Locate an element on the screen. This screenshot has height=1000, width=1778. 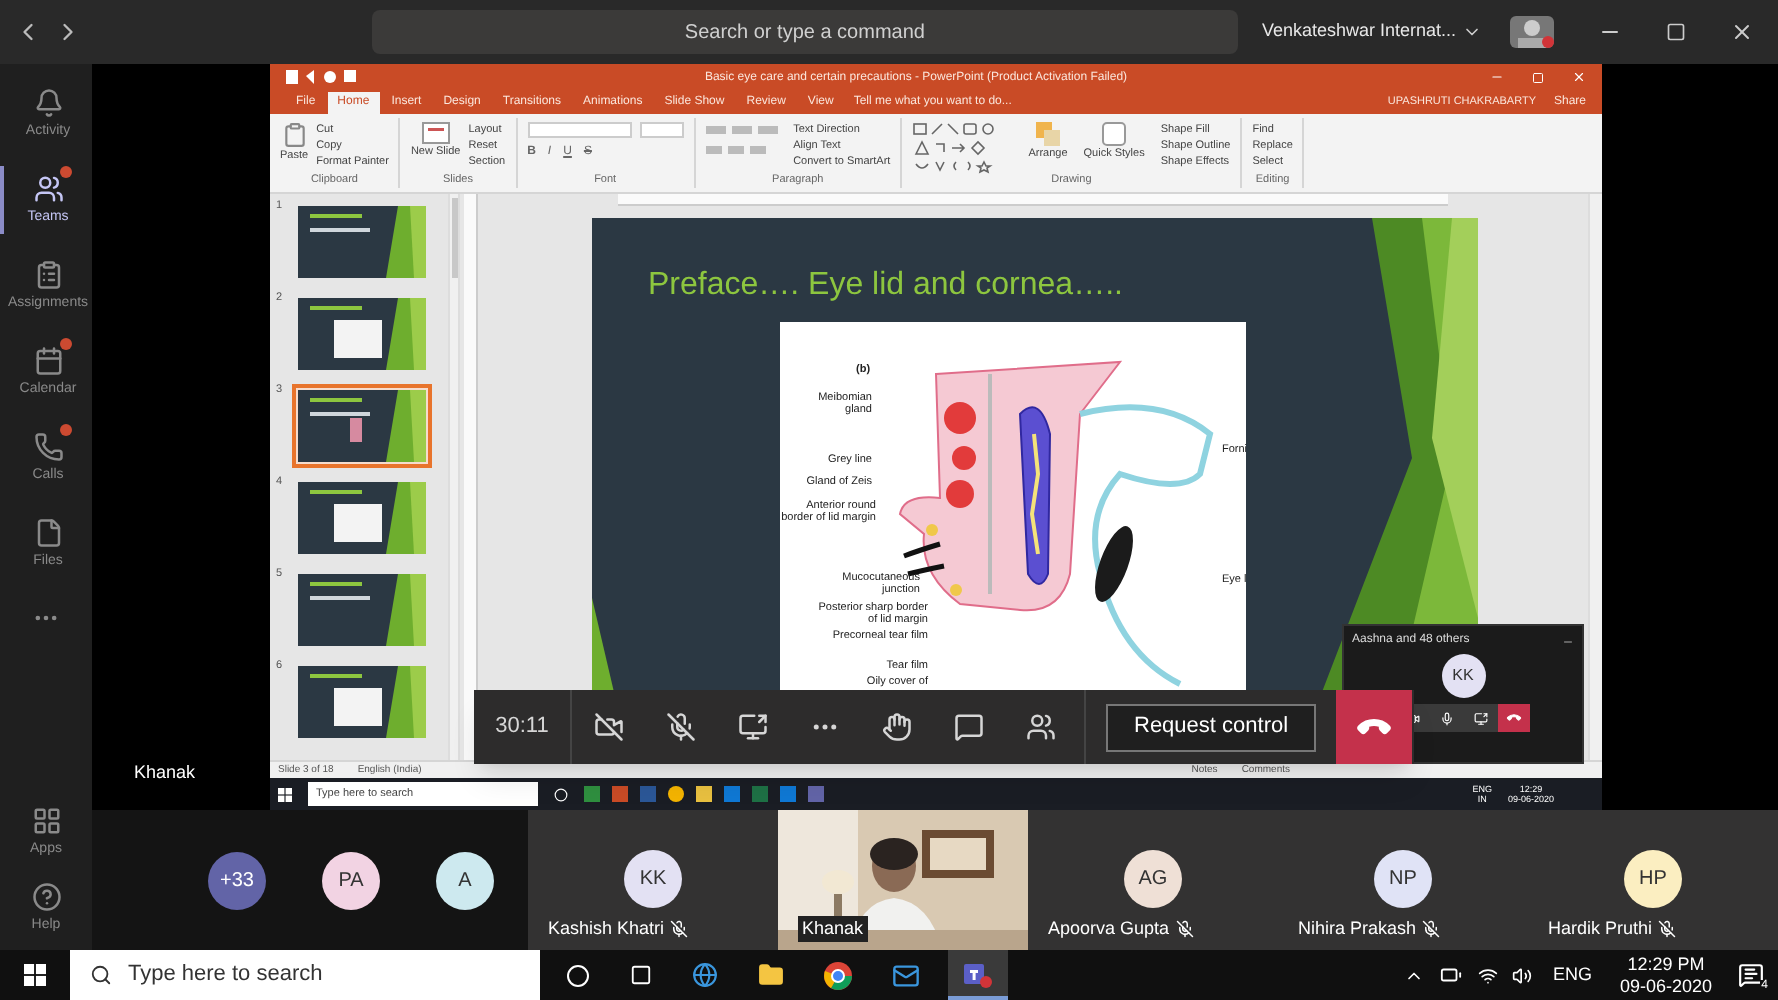
call-timer: 30:11 is located at coordinates (522, 727).